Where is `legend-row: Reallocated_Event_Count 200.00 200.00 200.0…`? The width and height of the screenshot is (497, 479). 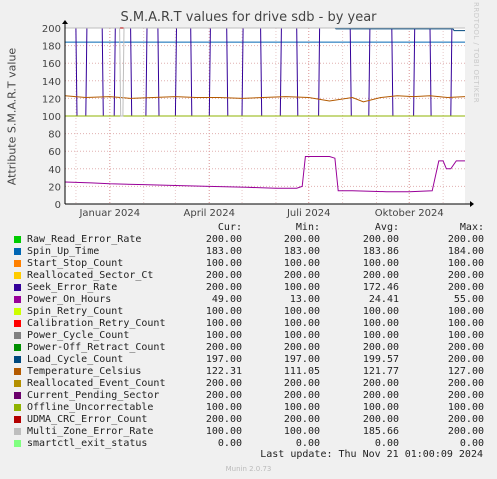 legend-row: Reallocated_Event_Count 200.00 200.00 200.0… is located at coordinates (248, 384).